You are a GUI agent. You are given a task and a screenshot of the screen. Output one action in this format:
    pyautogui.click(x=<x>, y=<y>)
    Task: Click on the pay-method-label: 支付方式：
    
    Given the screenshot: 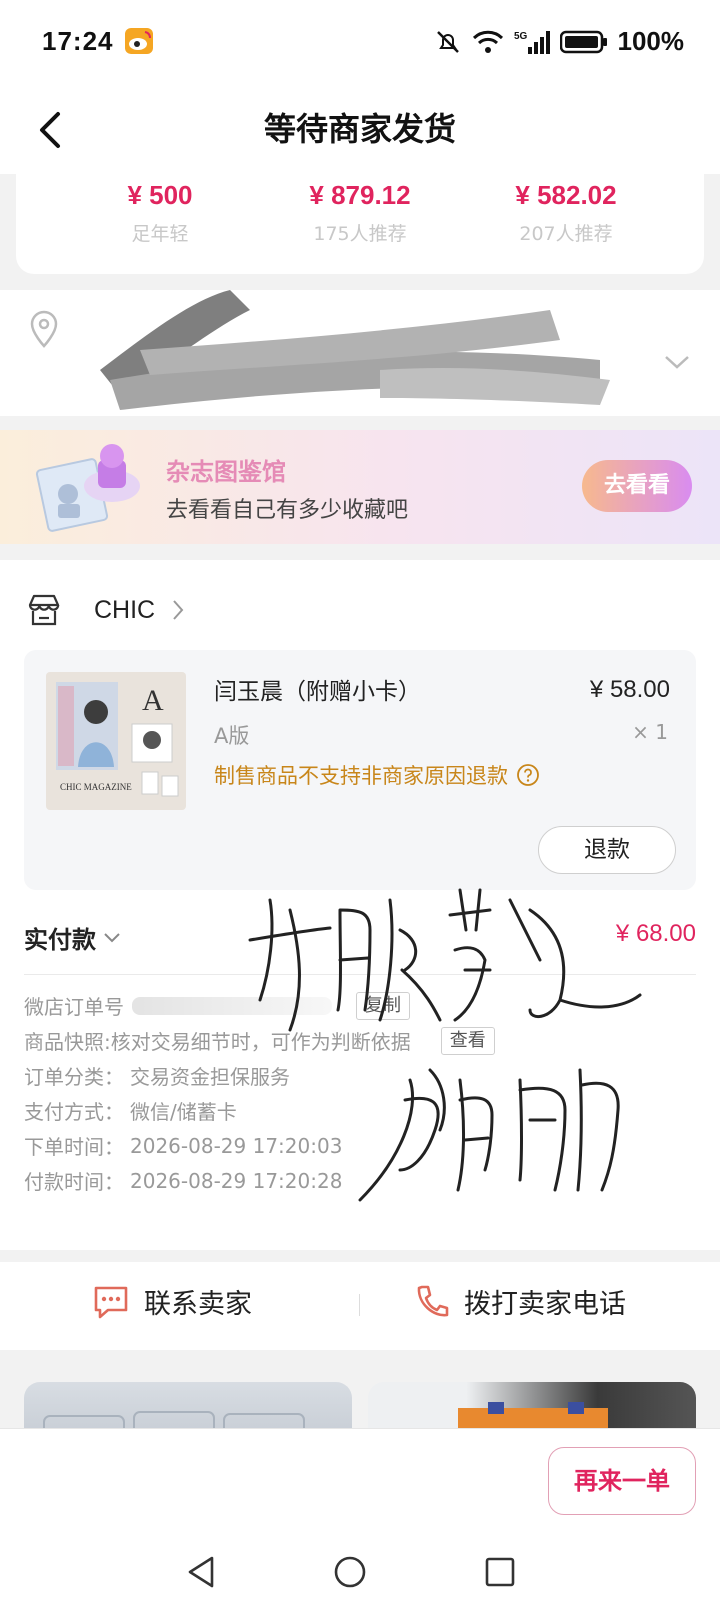 What is the action you would take?
    pyautogui.click(x=74, y=1112)
    